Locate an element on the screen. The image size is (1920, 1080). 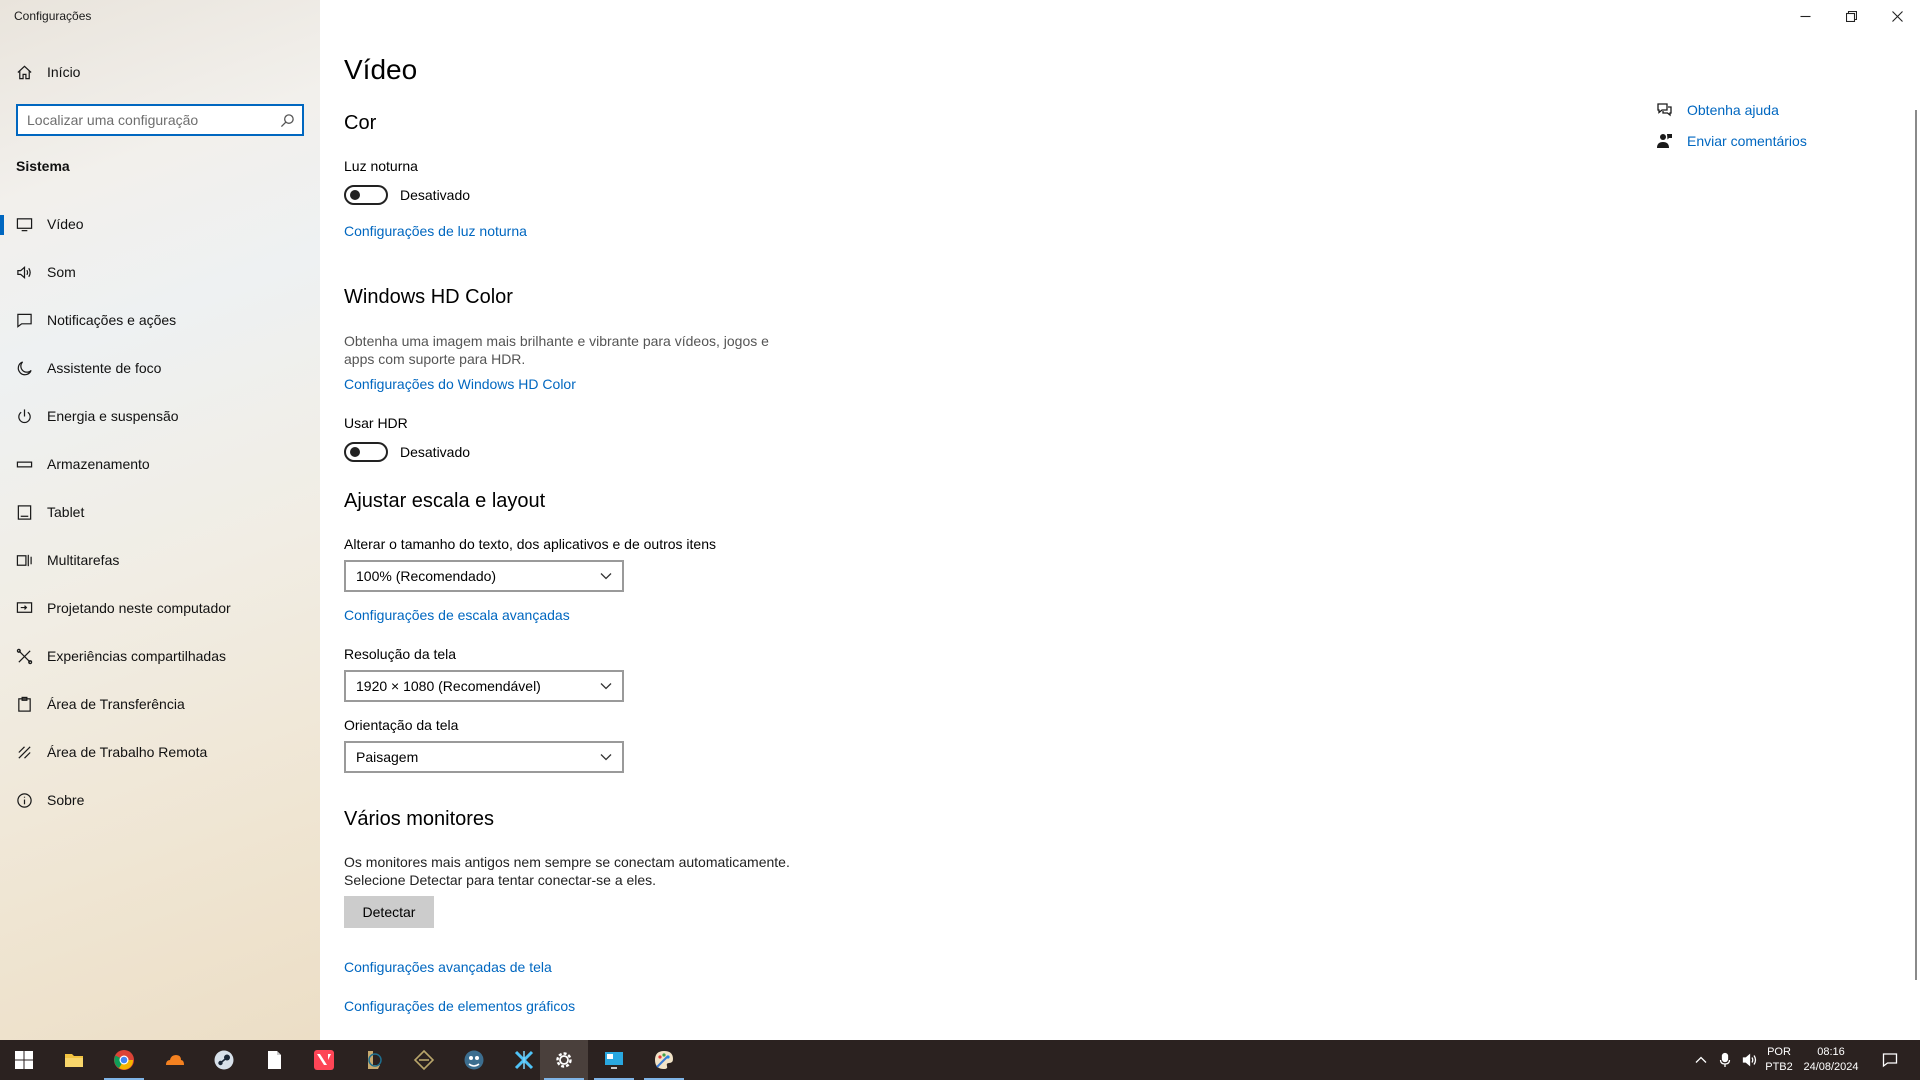
detect-button: Detectar is located at coordinates (389, 912).